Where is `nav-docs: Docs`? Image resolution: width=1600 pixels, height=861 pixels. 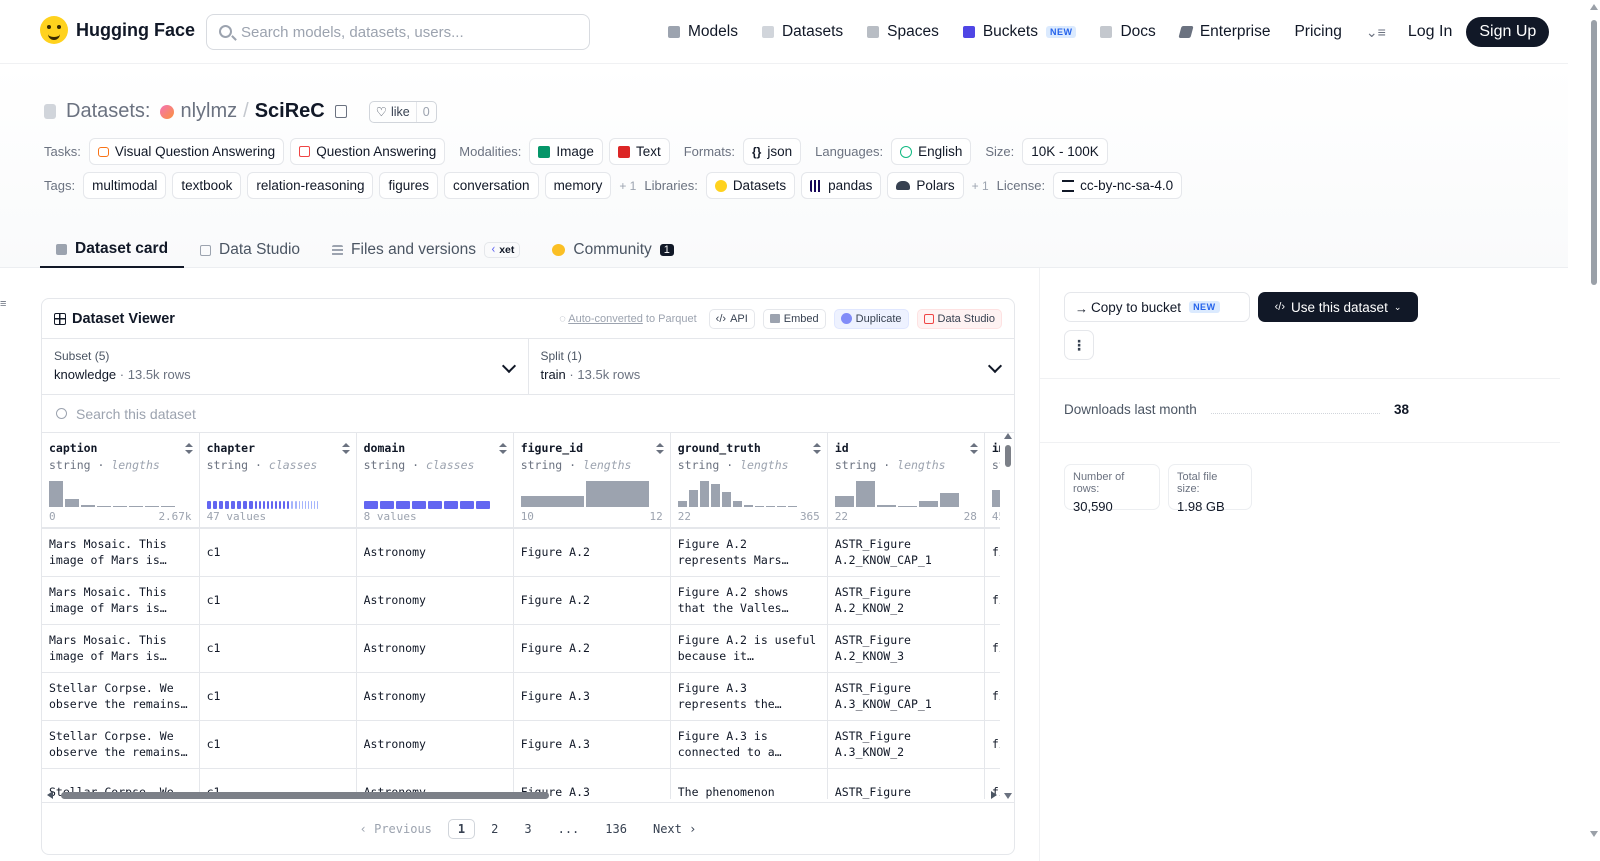
nav-docs: Docs is located at coordinates (1128, 32).